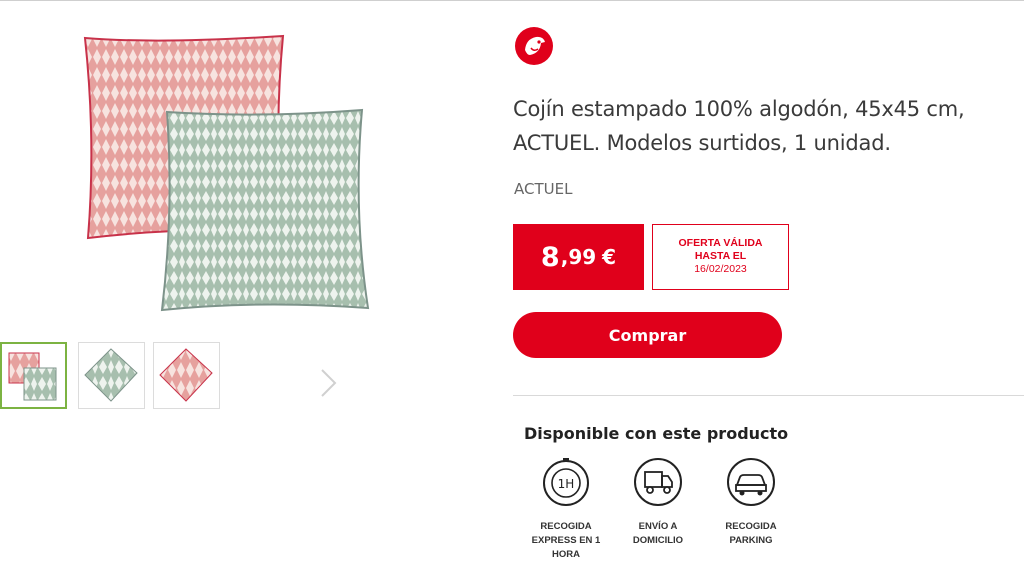 This screenshot has height=576, width=1024. I want to click on express-1h-icon: 1H, so click(566, 482).